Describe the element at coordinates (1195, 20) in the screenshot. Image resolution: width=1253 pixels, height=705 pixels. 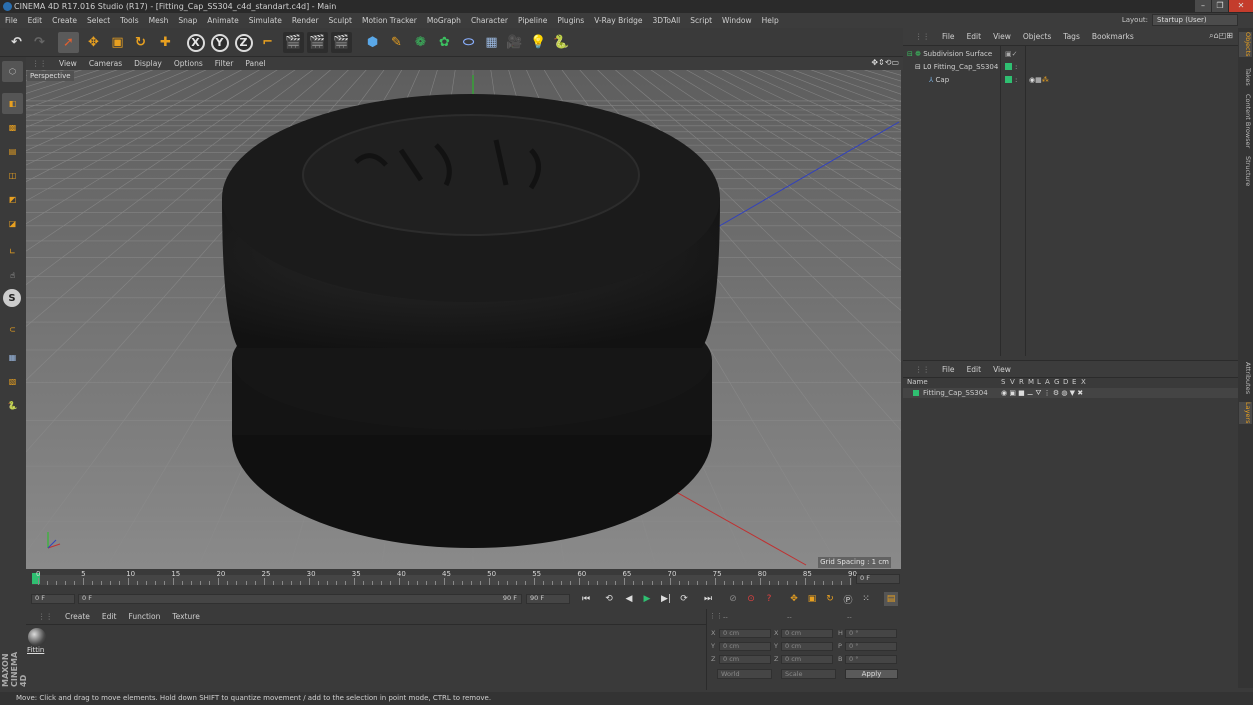
I see `layout-dropdown: Startup (User)` at that location.